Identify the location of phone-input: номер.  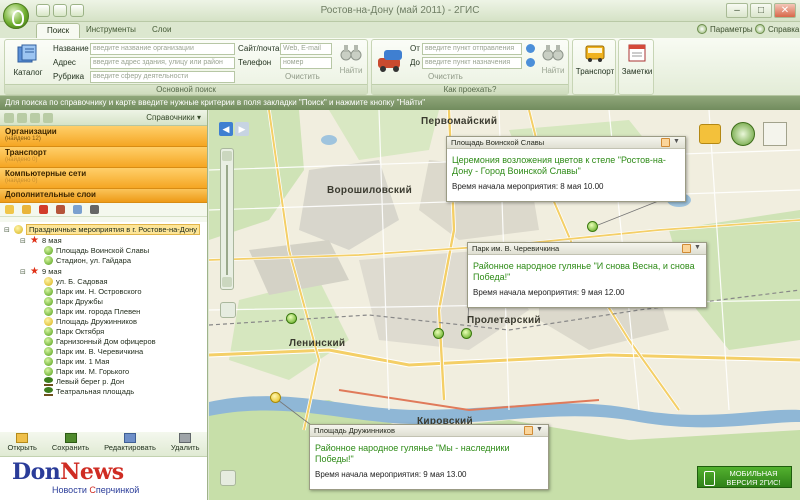
(306, 63).